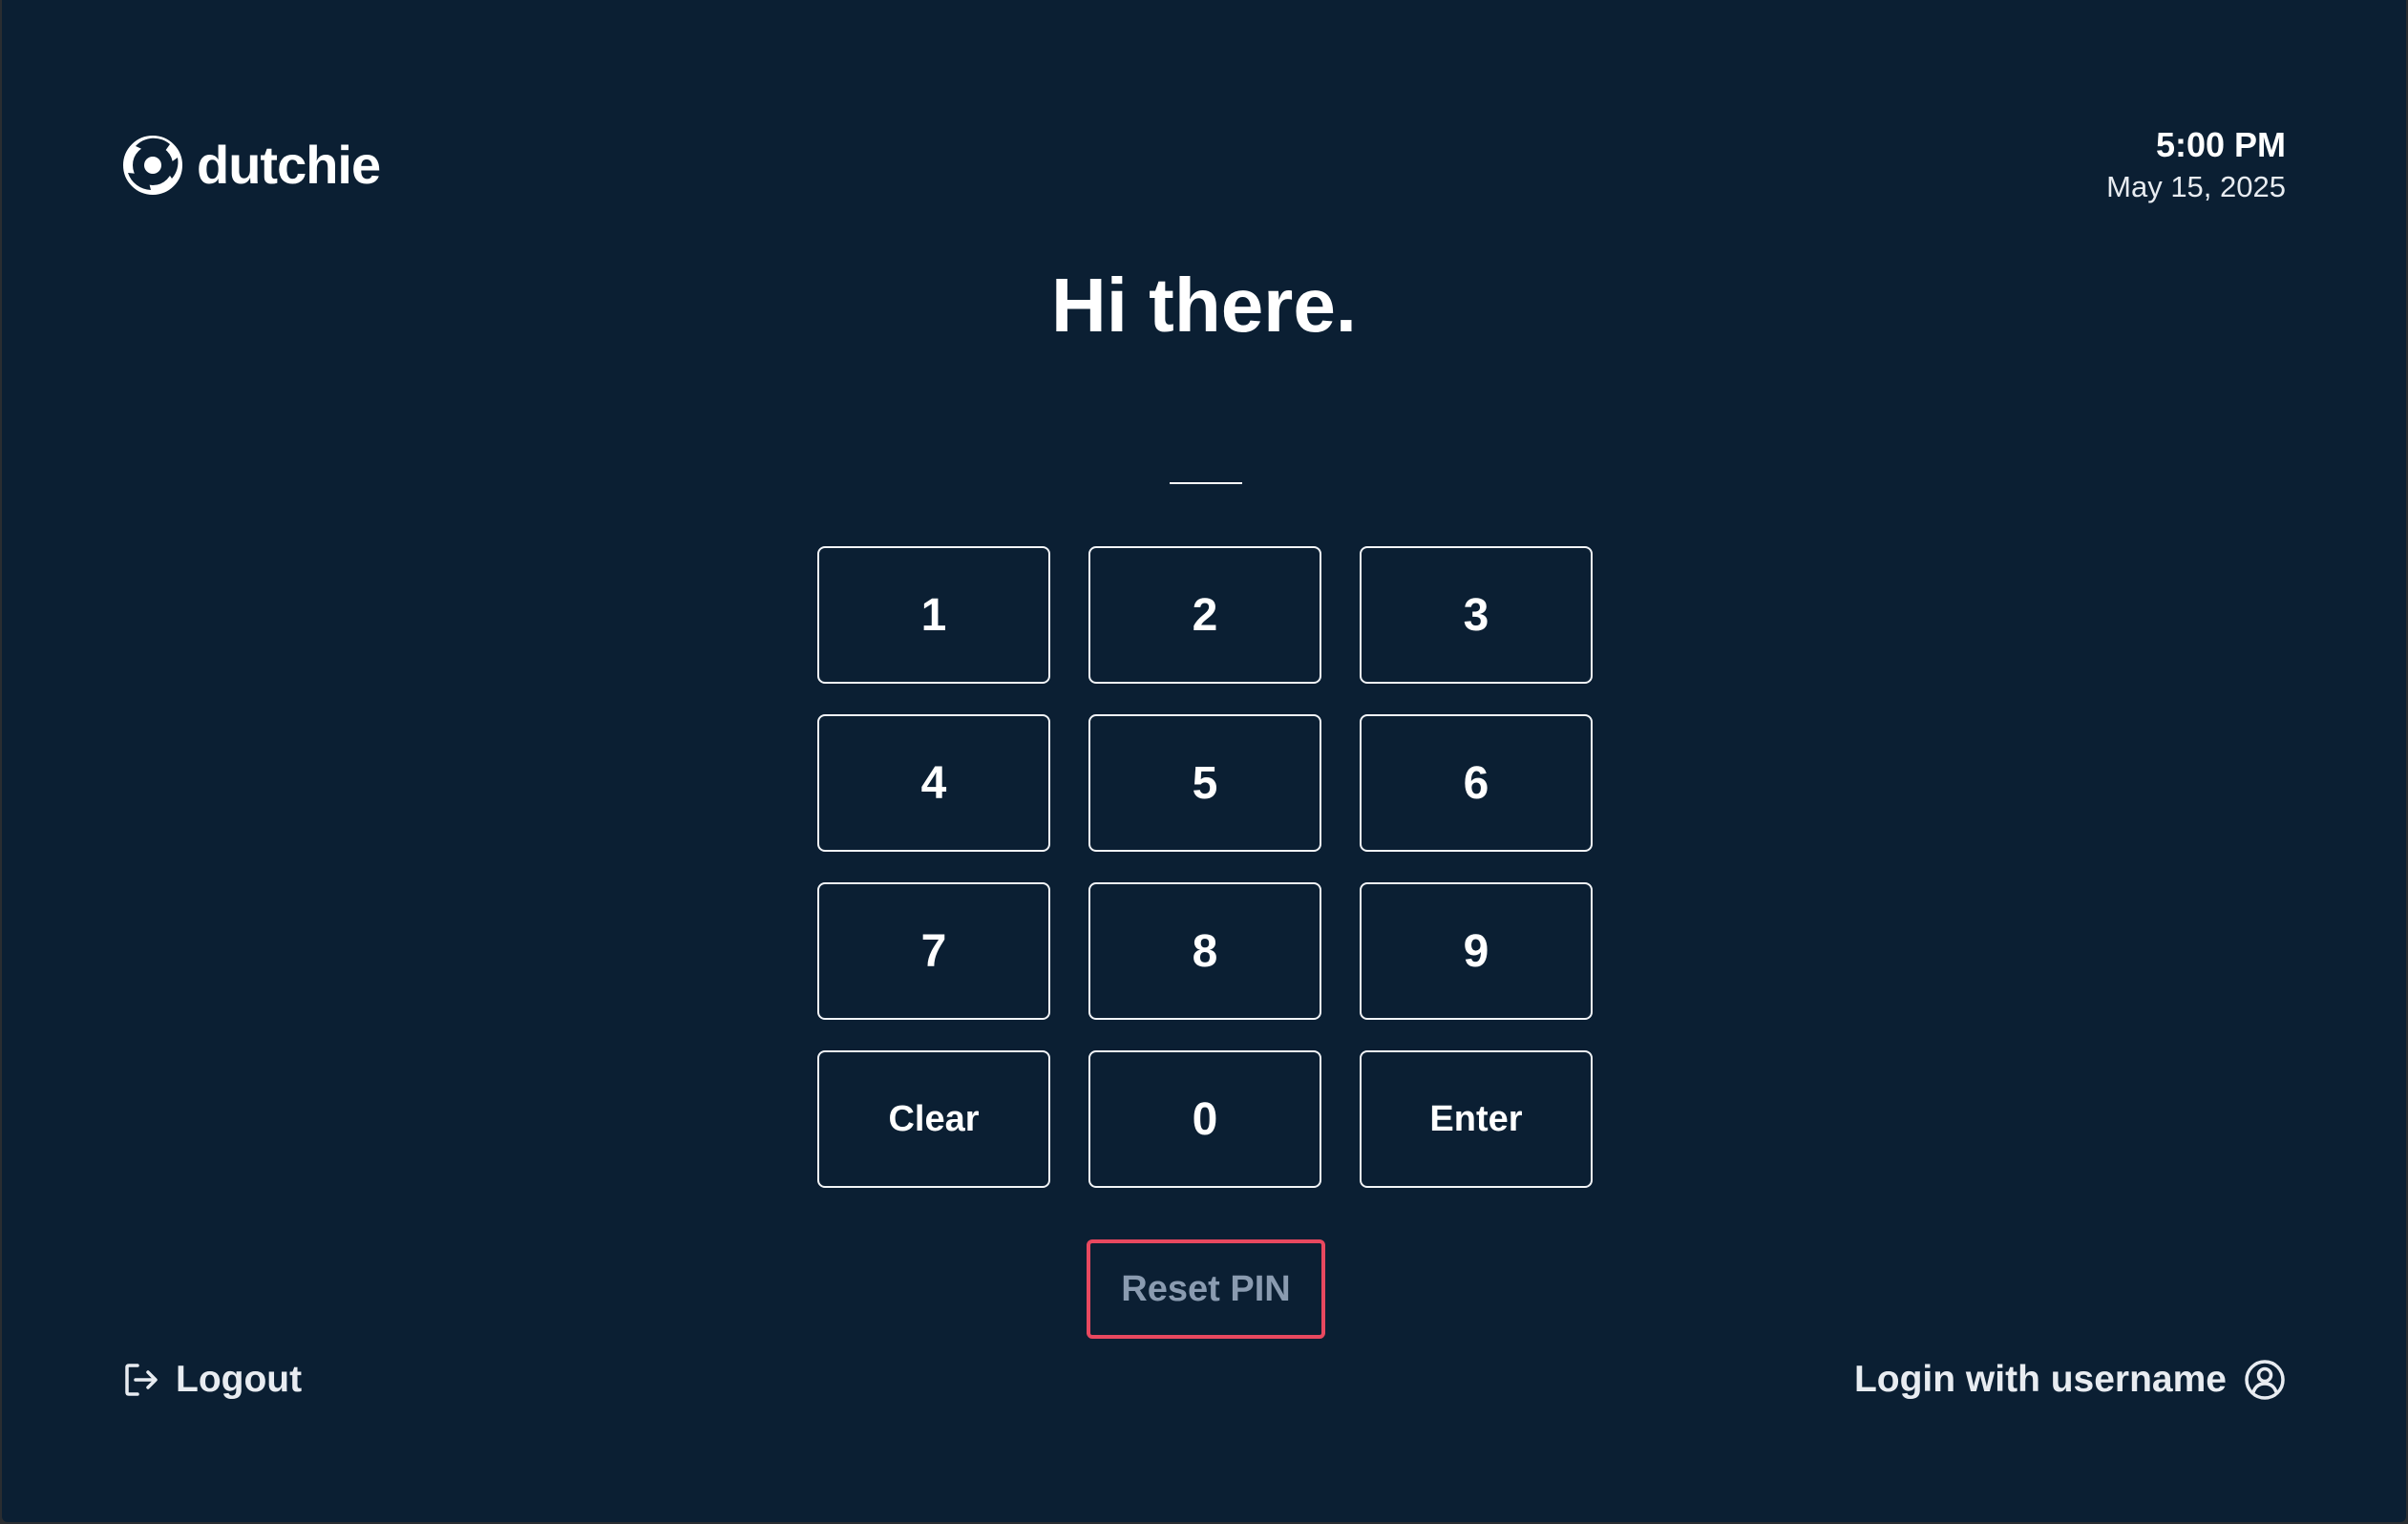  What do you see at coordinates (933, 615) in the screenshot?
I see `key-1: 1` at bounding box center [933, 615].